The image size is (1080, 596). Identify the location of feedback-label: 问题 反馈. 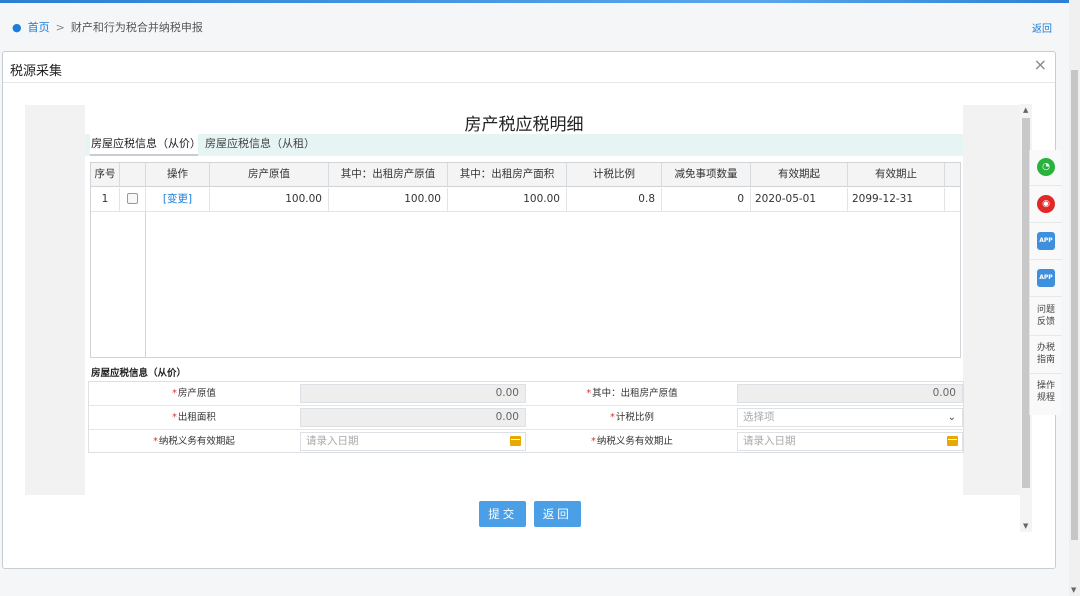
(1045, 316).